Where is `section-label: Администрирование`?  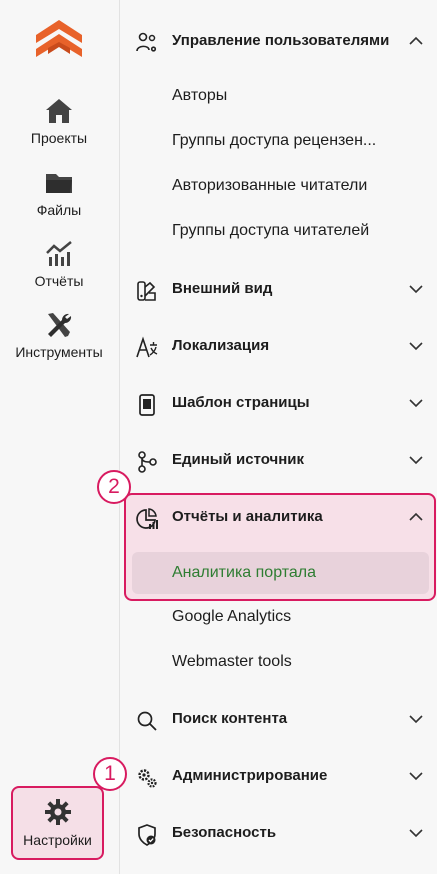
section-label: Администрирование is located at coordinates (250, 775).